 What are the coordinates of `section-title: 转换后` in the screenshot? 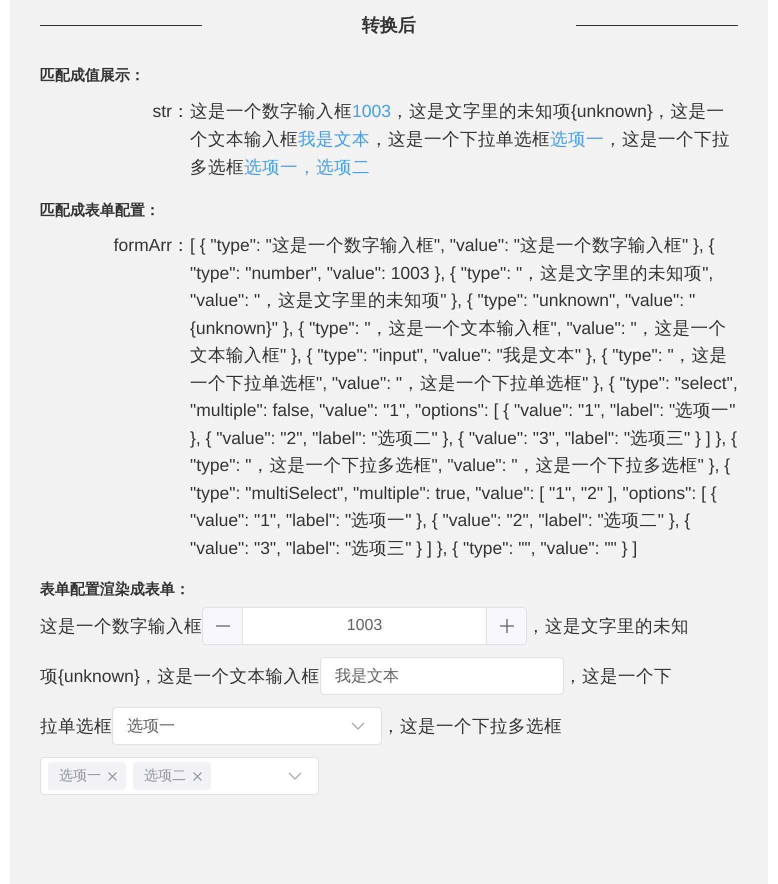 It's located at (389, 25).